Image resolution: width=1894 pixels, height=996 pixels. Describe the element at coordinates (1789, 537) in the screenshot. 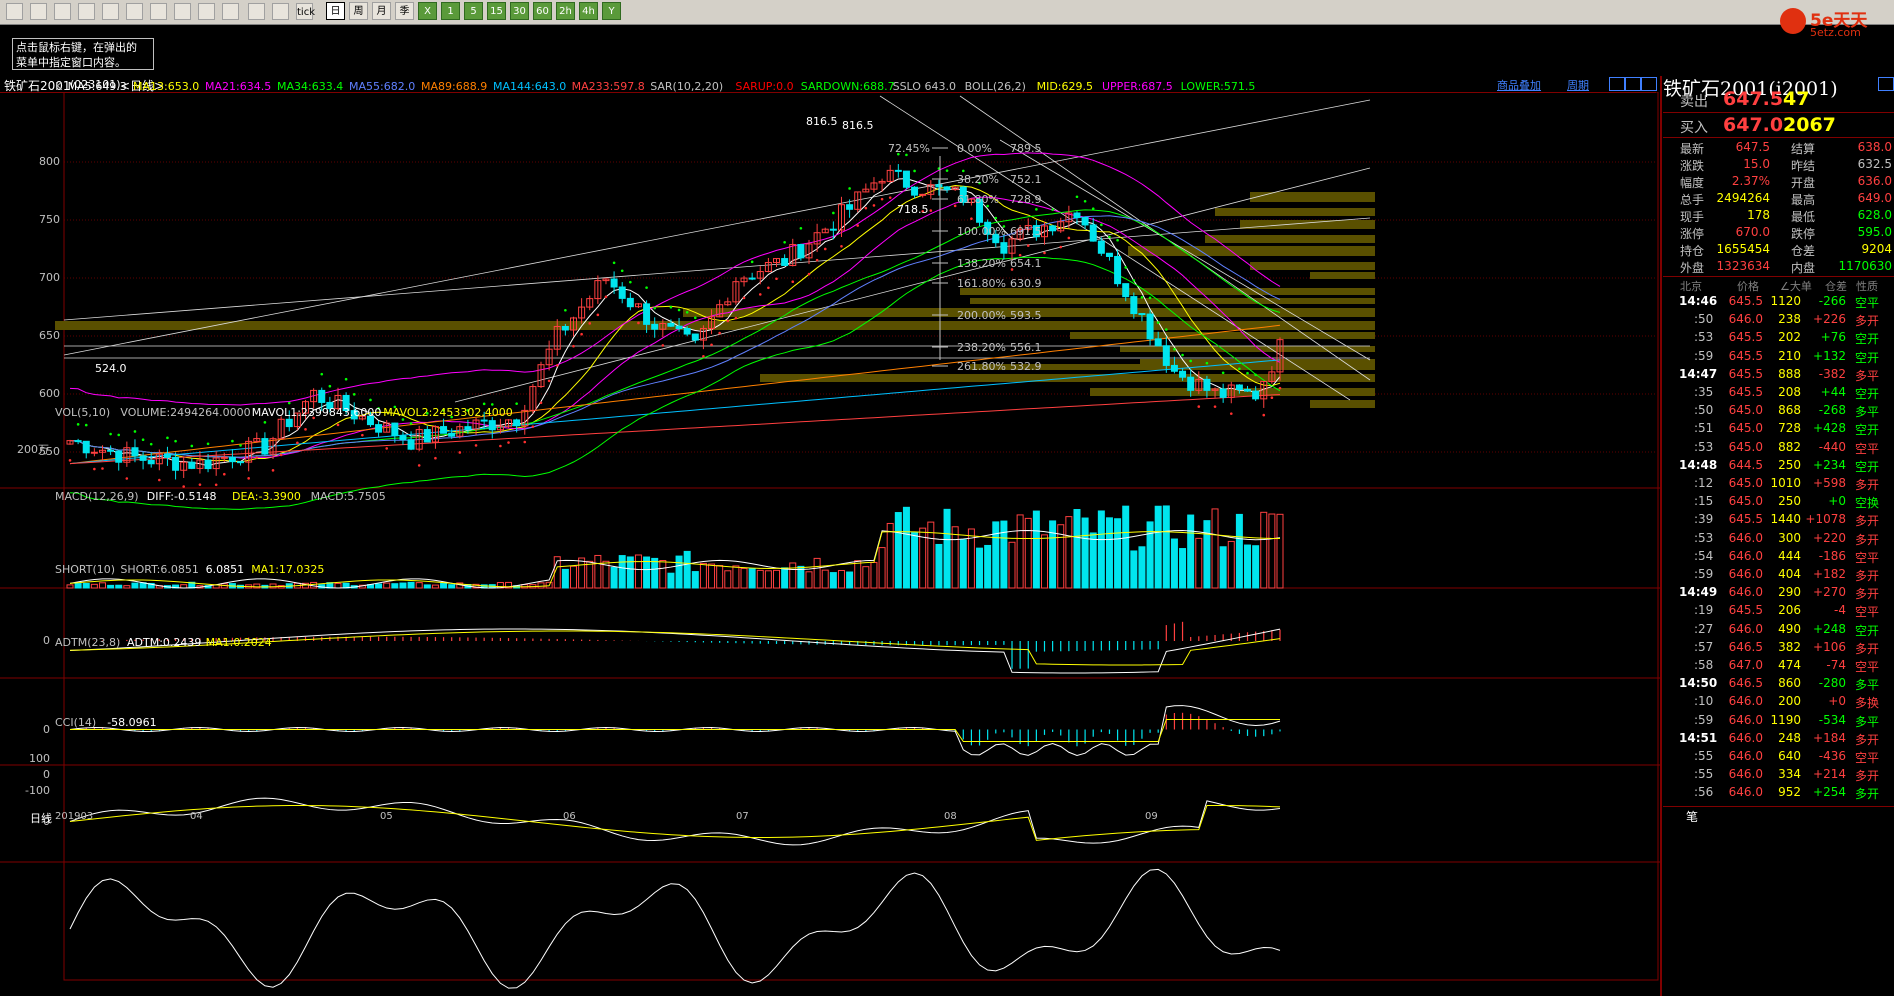

I see `tick-volume: 300` at that location.